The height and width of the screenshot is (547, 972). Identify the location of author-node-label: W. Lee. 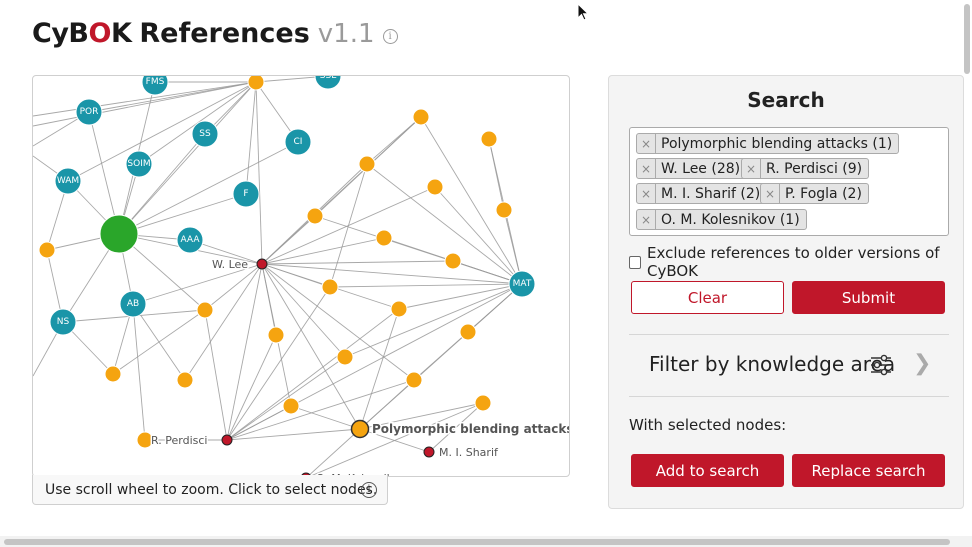
(230, 264).